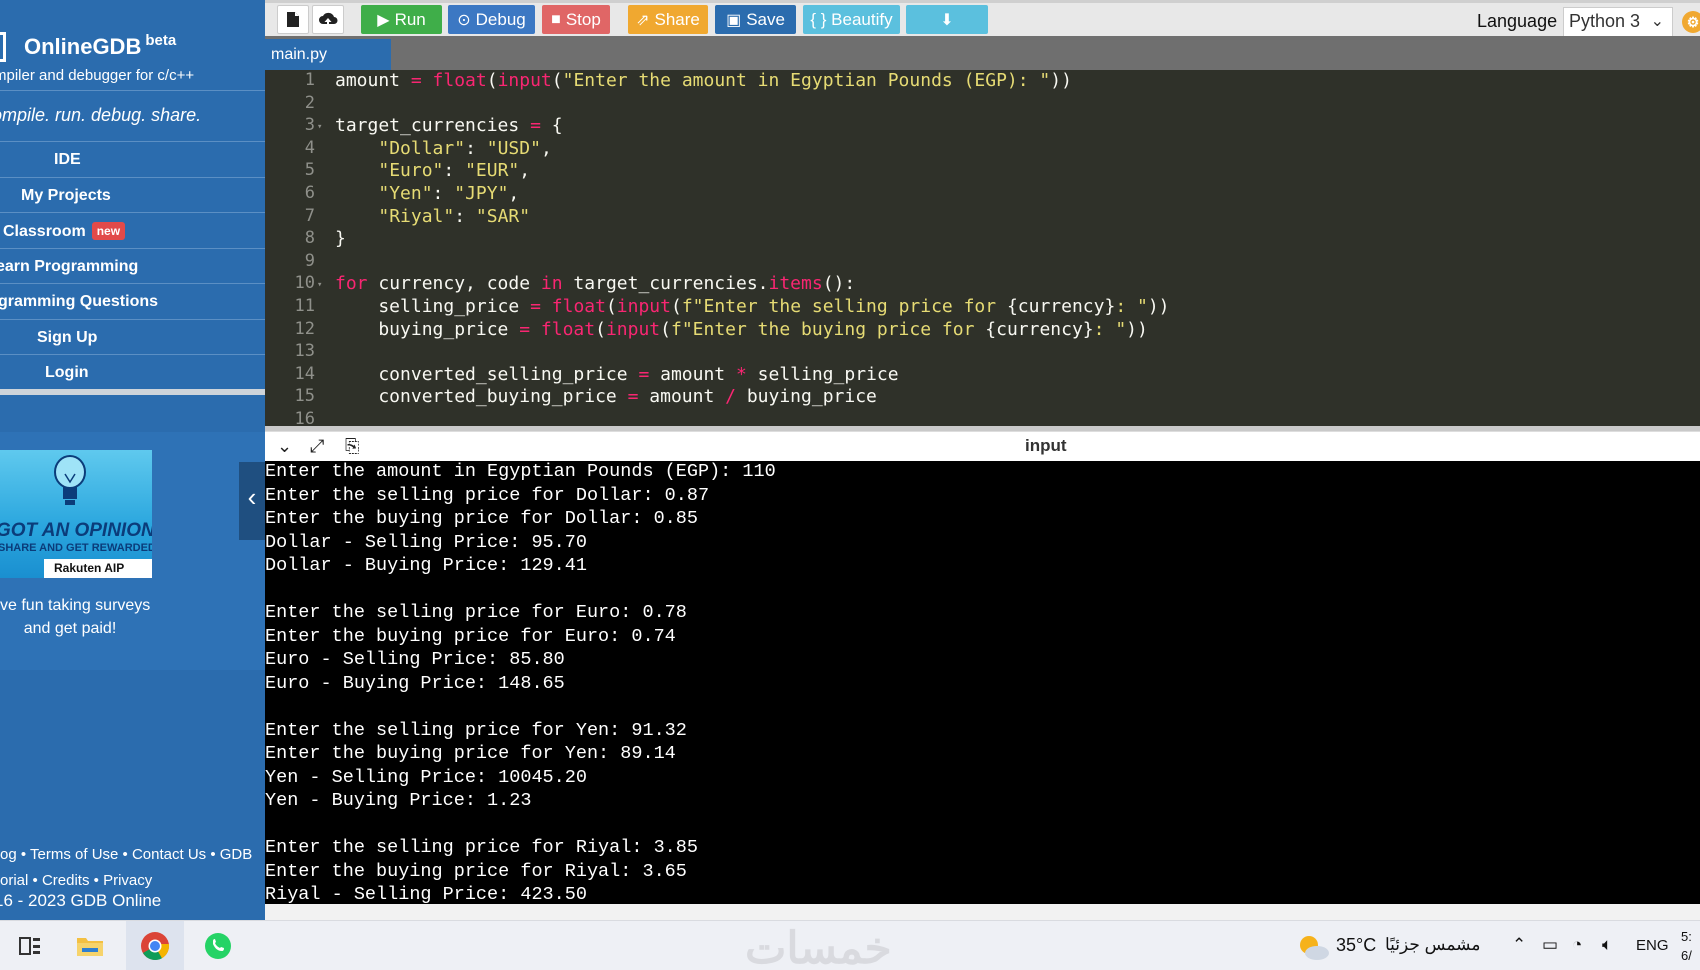  What do you see at coordinates (415, 683) in the screenshot?
I see `console-line: Euro - Buying Price: 148.65` at bounding box center [415, 683].